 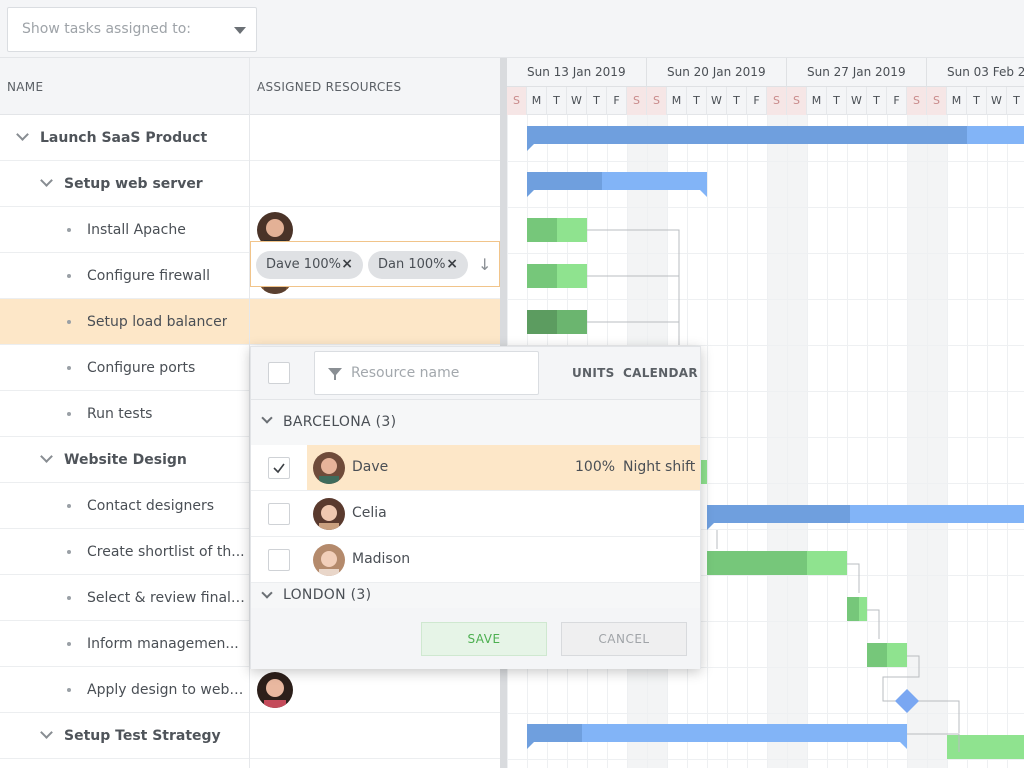 I want to click on task-bar-select-review, so click(x=887, y=655).